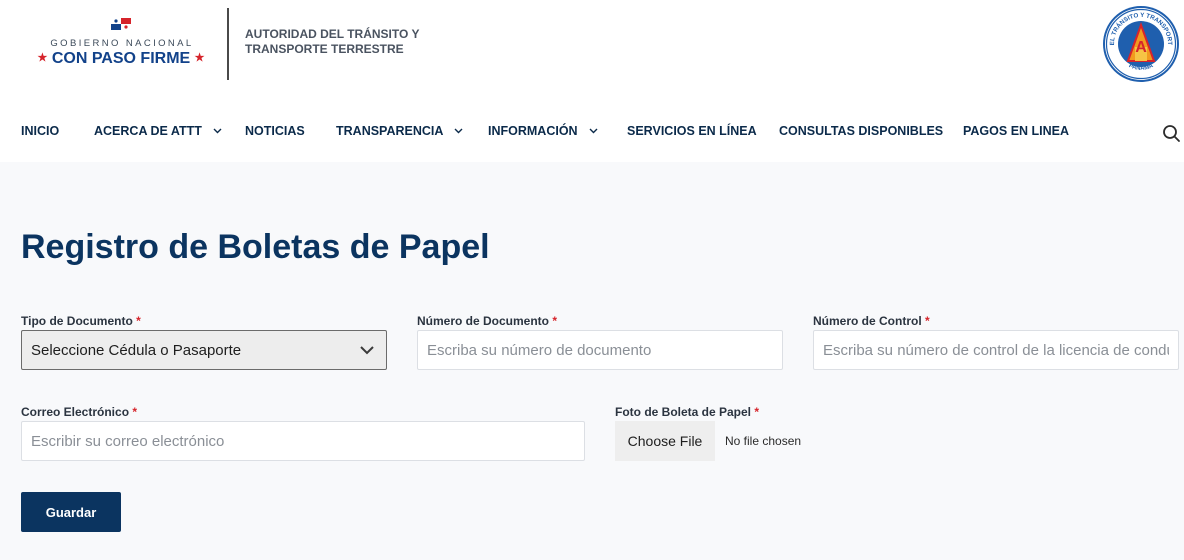 The image size is (1184, 560). I want to click on control-number-input, so click(996, 350).